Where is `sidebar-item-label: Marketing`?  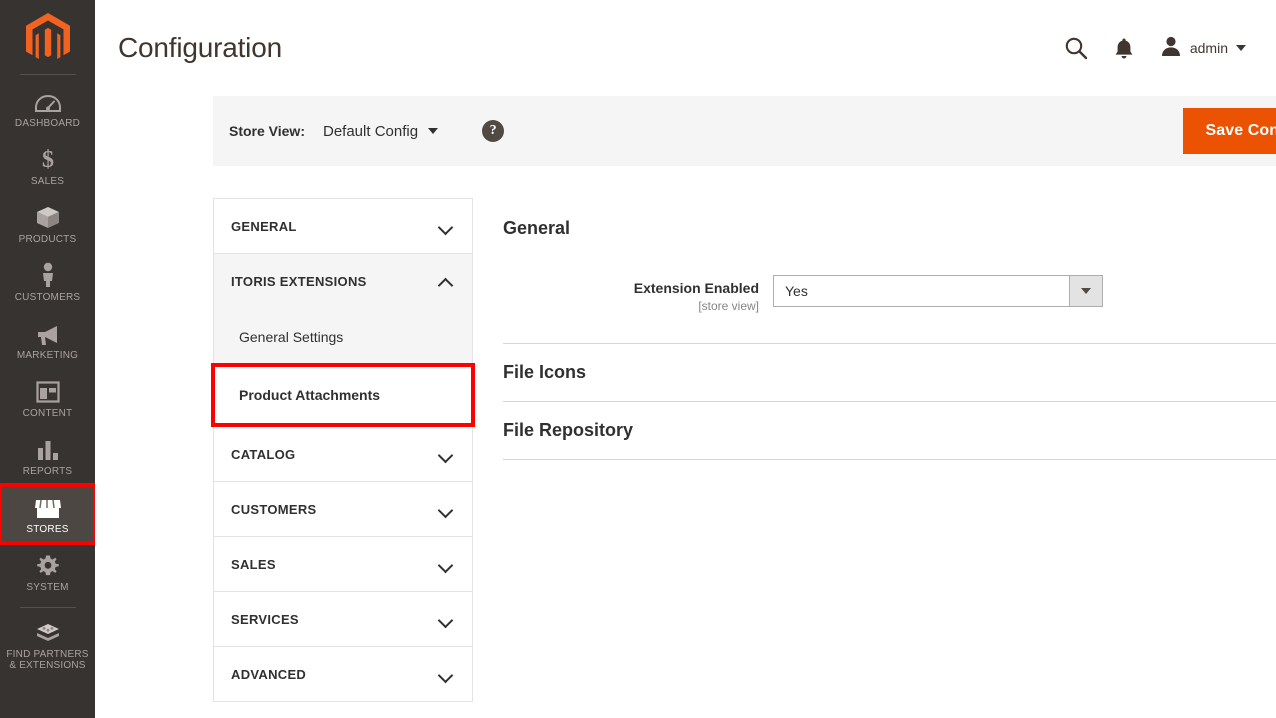
sidebar-item-label: Marketing is located at coordinates (47, 355).